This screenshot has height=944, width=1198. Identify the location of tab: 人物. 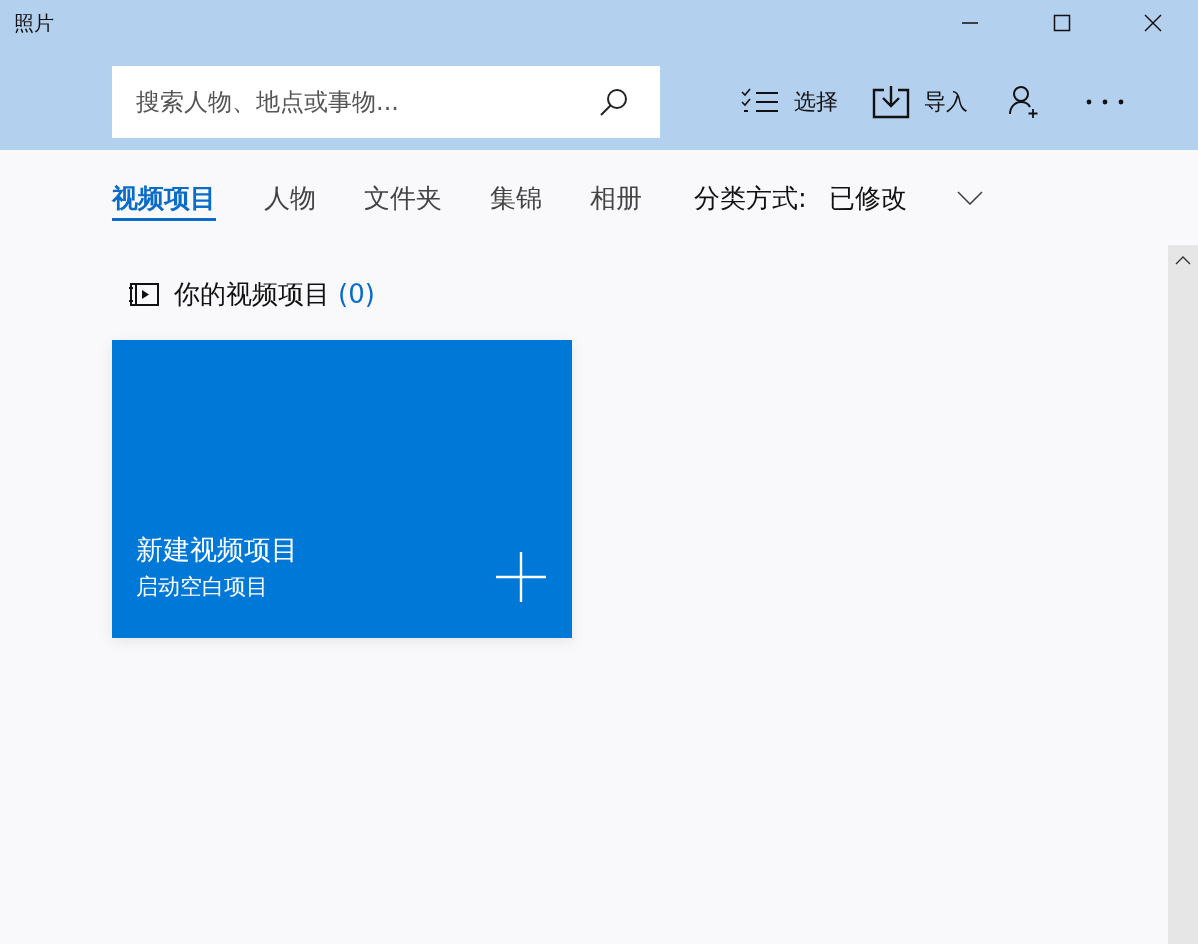
(290, 198).